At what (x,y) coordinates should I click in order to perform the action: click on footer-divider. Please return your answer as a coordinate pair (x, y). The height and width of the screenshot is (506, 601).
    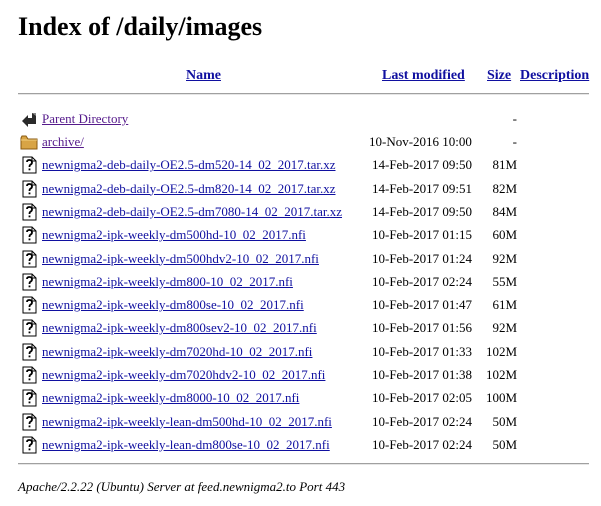
    Looking at the image, I should click on (303, 464).